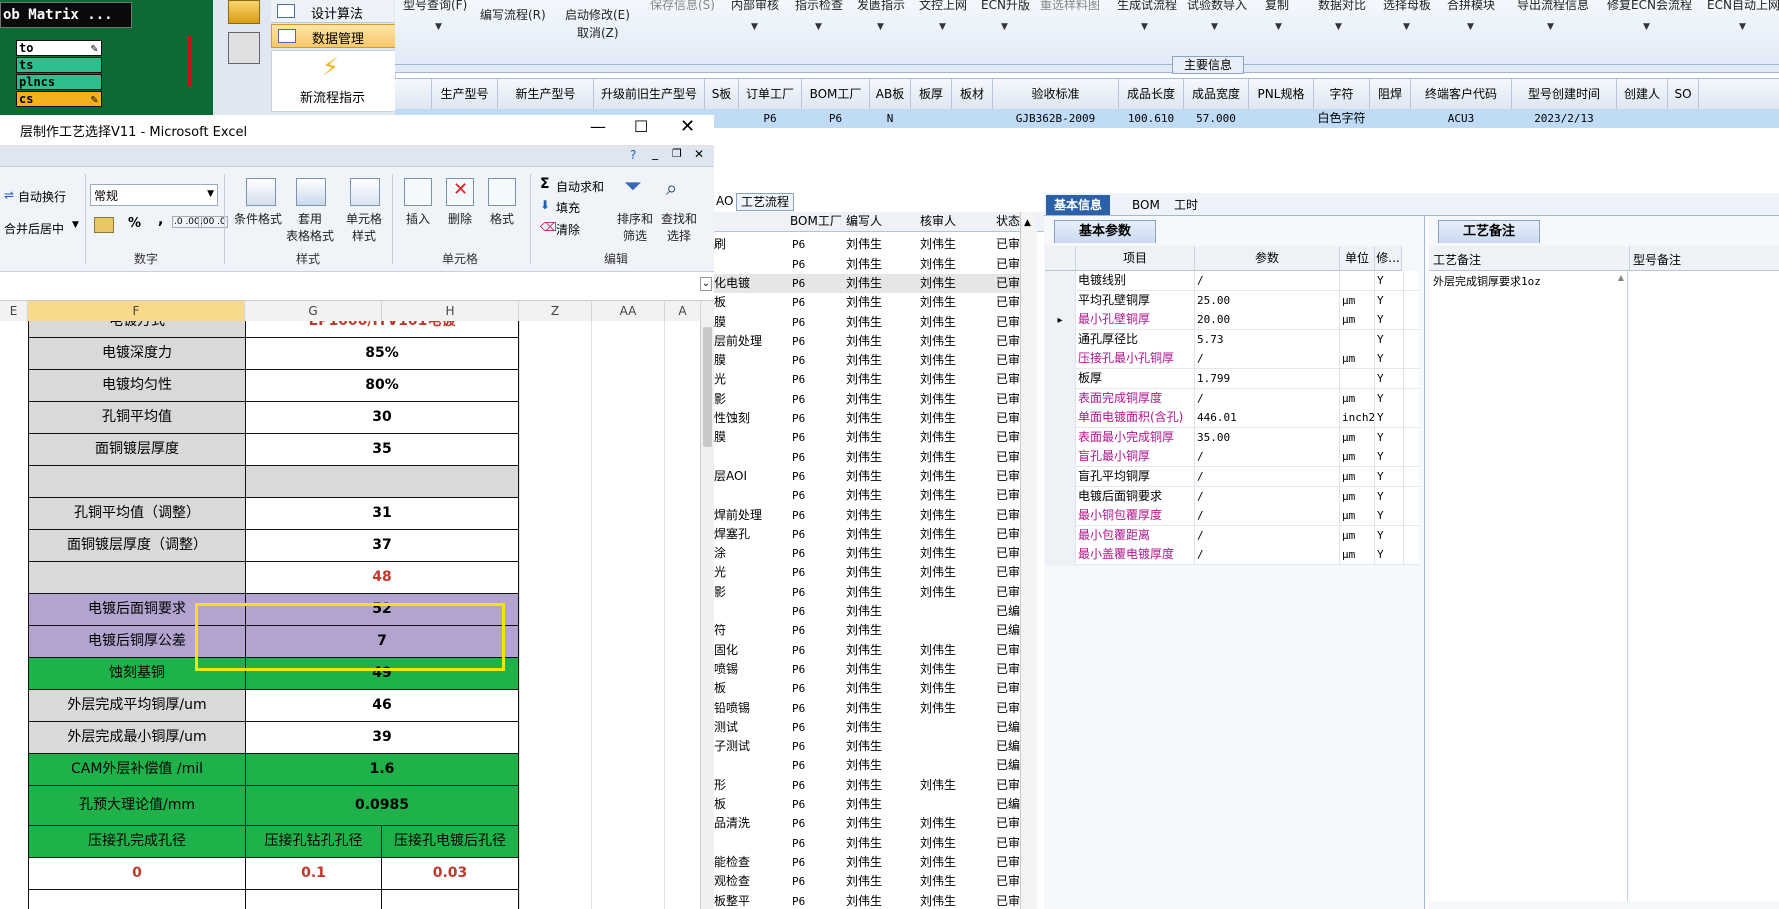 The width and height of the screenshot is (1779, 909). What do you see at coordinates (1357, 258) in the screenshot?
I see `col-header-unit: 单位` at bounding box center [1357, 258].